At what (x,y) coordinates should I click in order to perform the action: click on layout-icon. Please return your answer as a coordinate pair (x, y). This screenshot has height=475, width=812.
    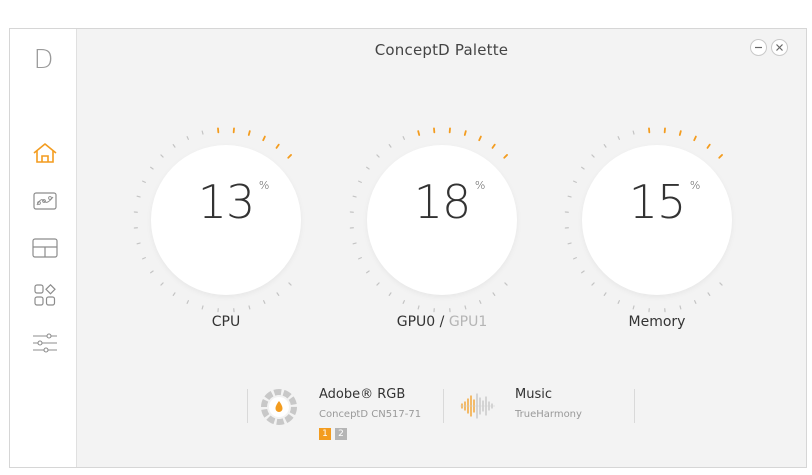
    Looking at the image, I should click on (45, 248).